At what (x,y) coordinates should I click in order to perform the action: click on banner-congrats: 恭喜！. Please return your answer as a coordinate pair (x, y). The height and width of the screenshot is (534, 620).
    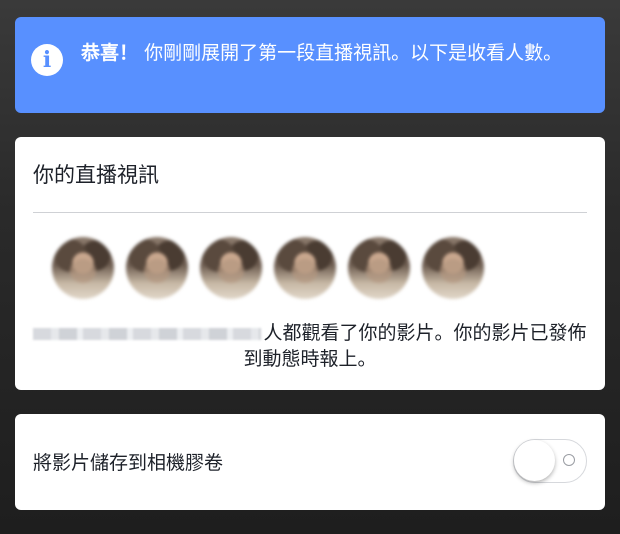
    Looking at the image, I should click on (110, 53).